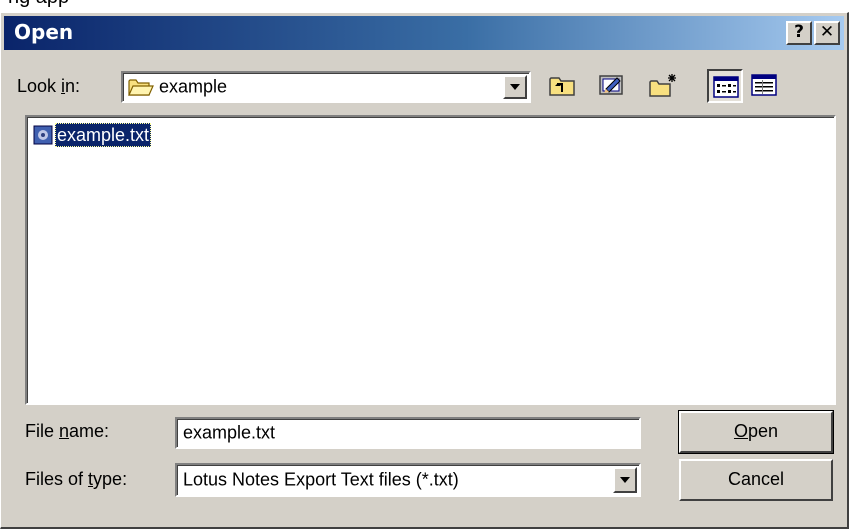 The width and height of the screenshot is (849, 529). Describe the element at coordinates (103, 135) in the screenshot. I see `file-name-label: example.txt` at that location.